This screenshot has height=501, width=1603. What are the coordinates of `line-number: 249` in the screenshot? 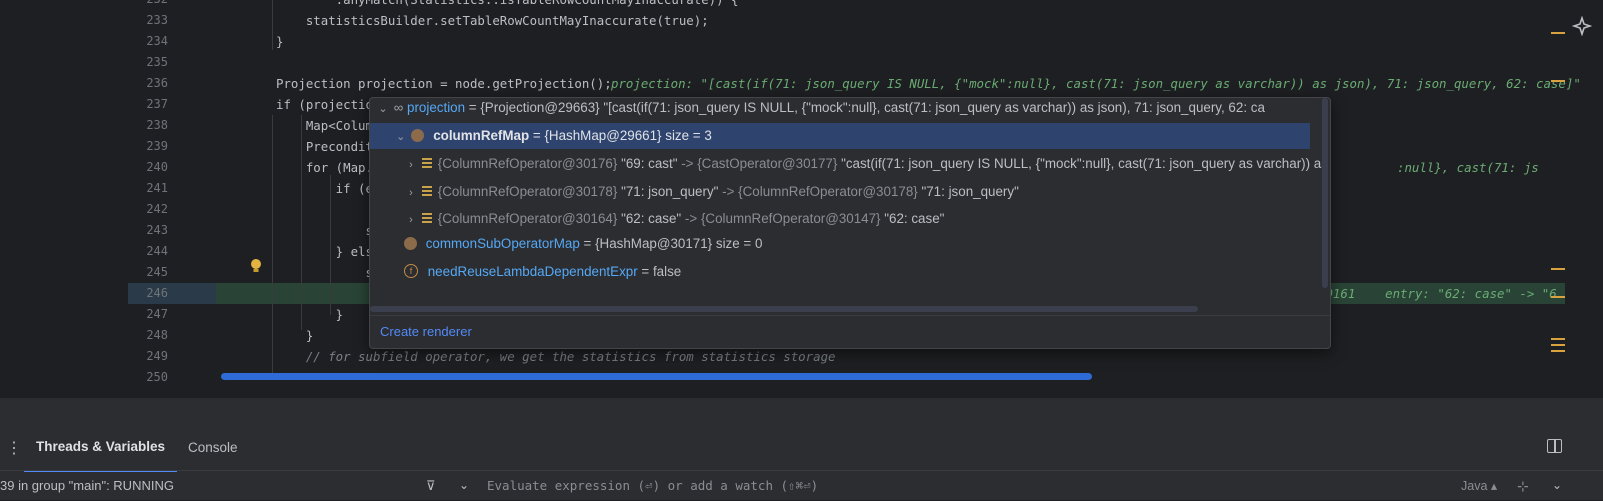 It's located at (84, 356).